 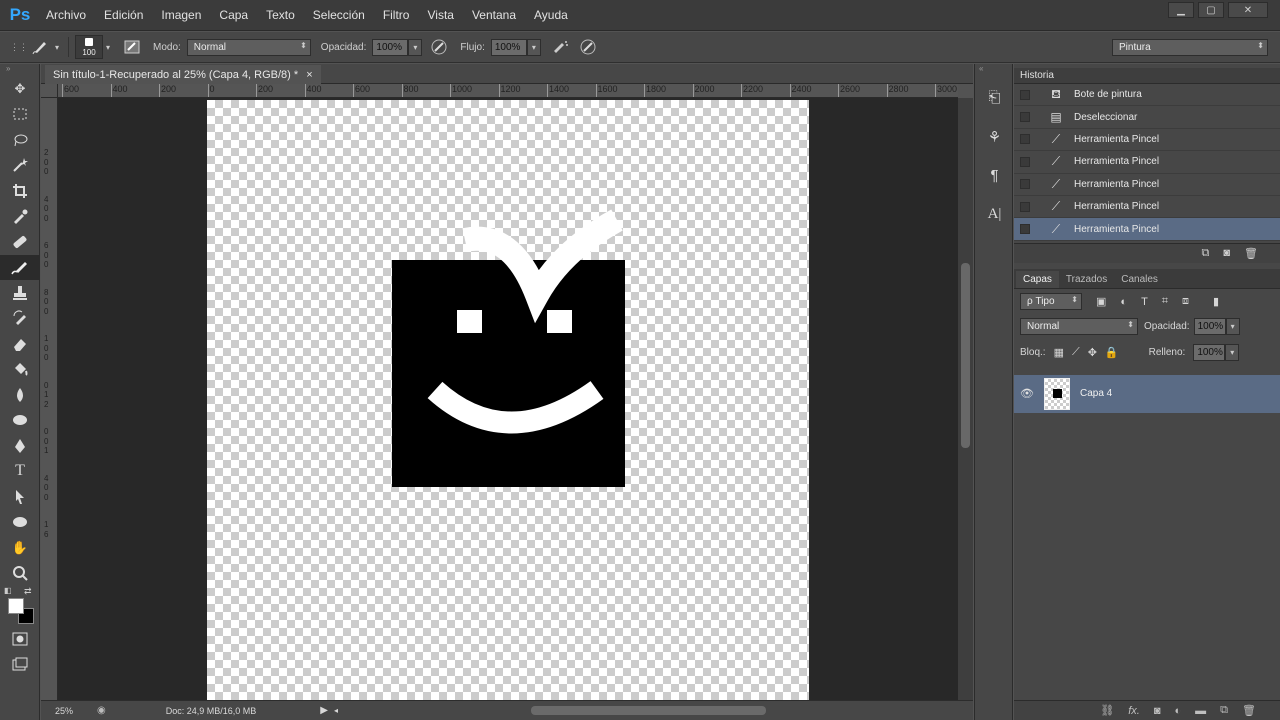 I want to click on sponge-tool-icon, so click(x=20, y=421).